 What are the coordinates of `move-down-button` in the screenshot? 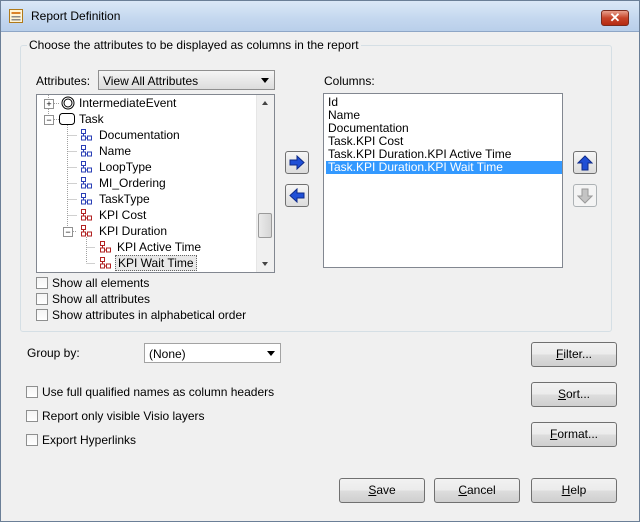 It's located at (585, 195).